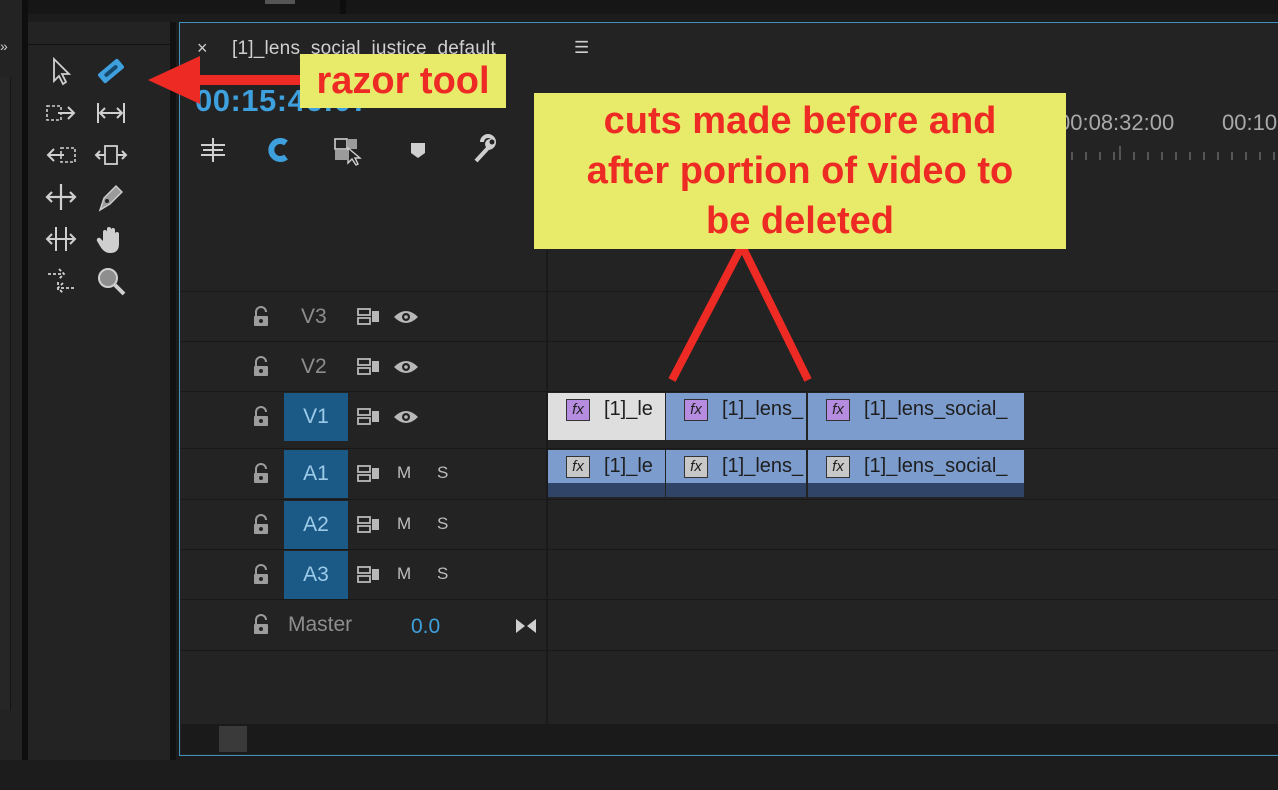 The height and width of the screenshot is (790, 1278). I want to click on timeline-scrollbar, so click(729, 739).